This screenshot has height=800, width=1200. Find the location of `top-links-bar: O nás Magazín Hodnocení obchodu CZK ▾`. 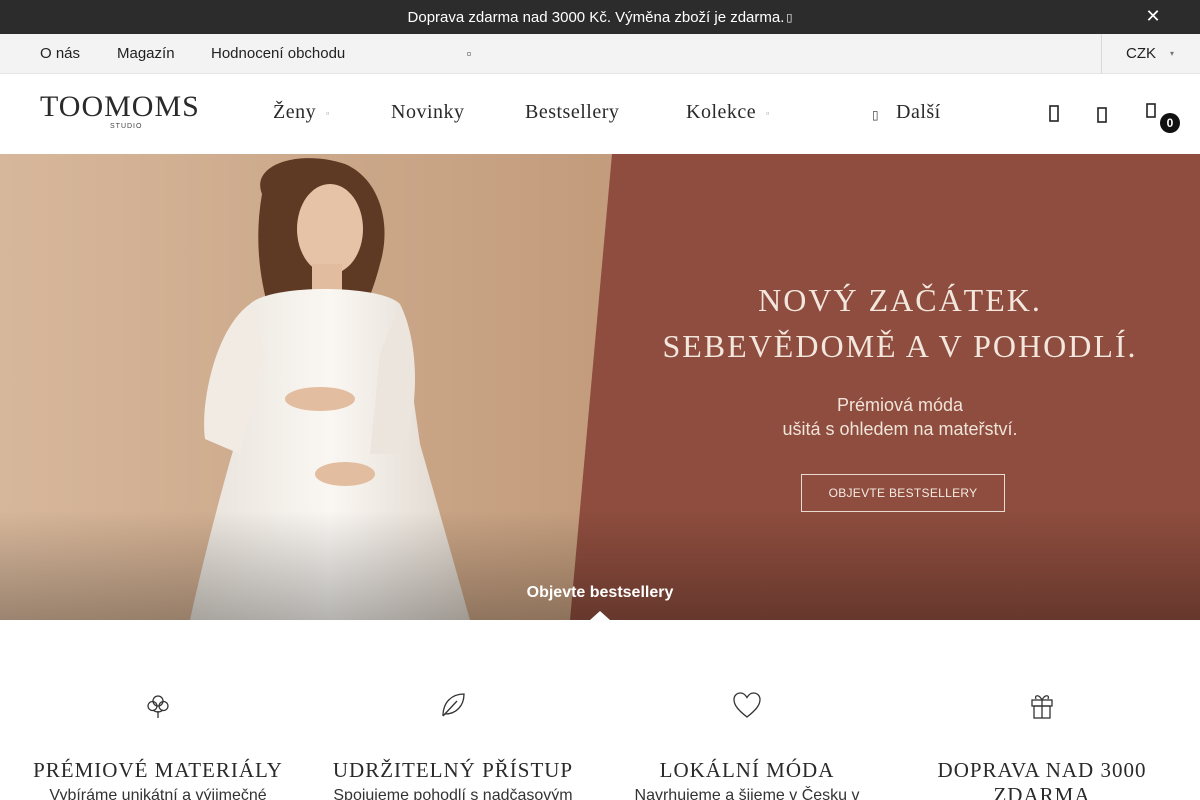

top-links-bar: O nás Magazín Hodnocení obchodu CZK ▾ is located at coordinates (600, 54).